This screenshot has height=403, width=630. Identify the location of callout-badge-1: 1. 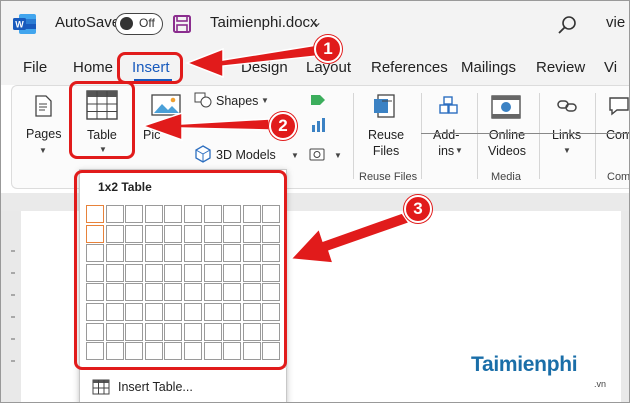
(328, 49).